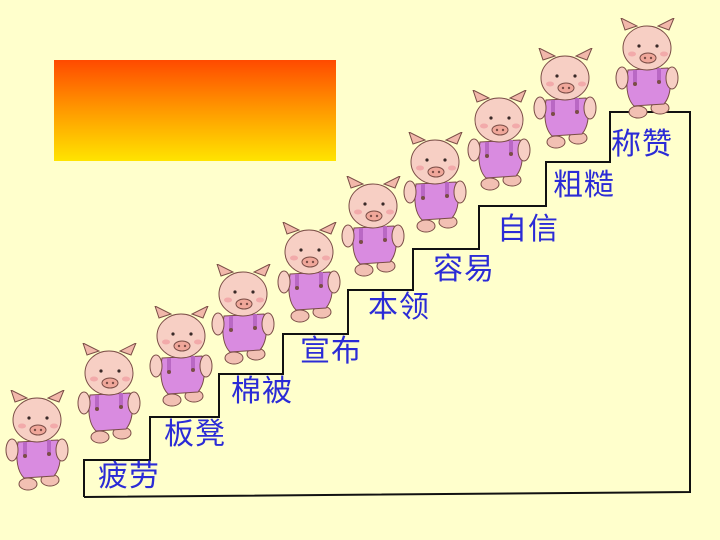  I want to click on word-7: 自信, so click(528, 229).